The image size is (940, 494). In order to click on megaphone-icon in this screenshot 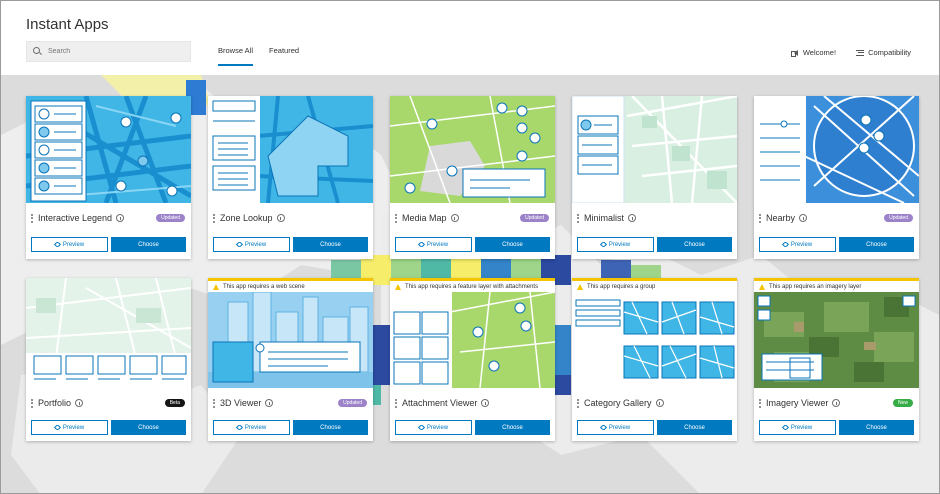, I will do `click(794, 53)`.